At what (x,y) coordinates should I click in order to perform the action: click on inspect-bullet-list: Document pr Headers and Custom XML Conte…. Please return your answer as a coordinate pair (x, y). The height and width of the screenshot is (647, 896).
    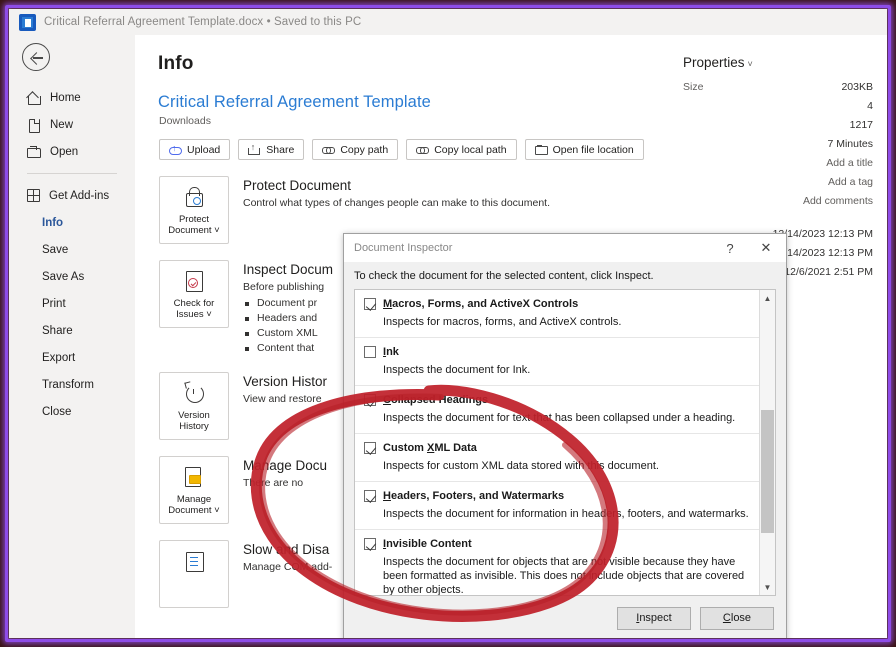
    Looking at the image, I should click on (288, 326).